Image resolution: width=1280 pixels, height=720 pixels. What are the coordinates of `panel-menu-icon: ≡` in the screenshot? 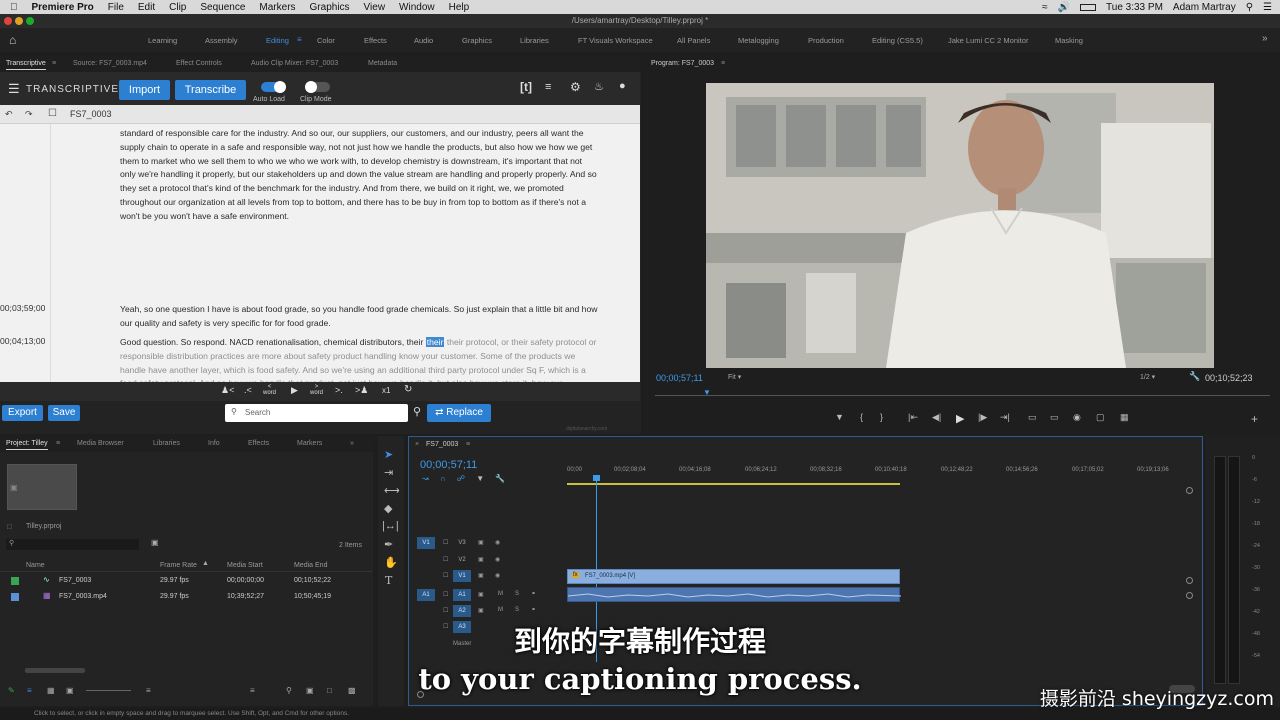 It's located at (54, 63).